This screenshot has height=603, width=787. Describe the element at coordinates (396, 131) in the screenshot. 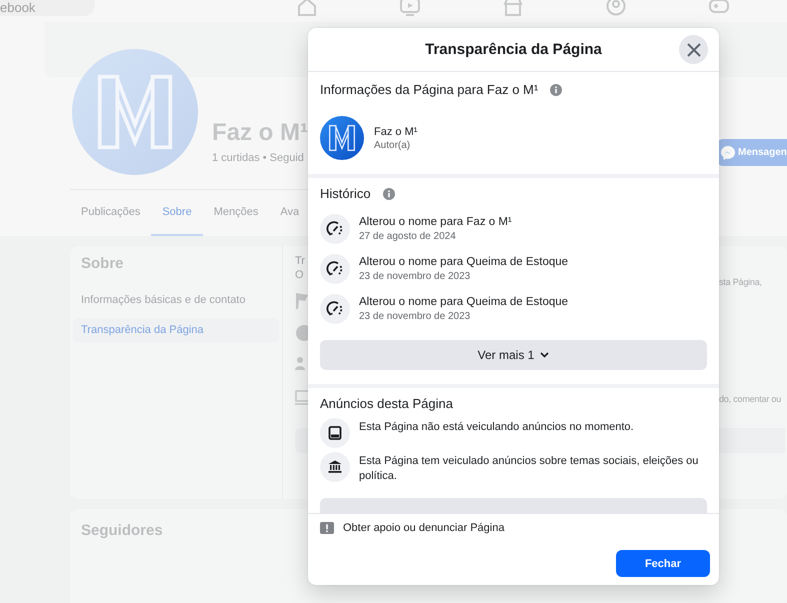

I see `page-name: Faz o M¹` at that location.